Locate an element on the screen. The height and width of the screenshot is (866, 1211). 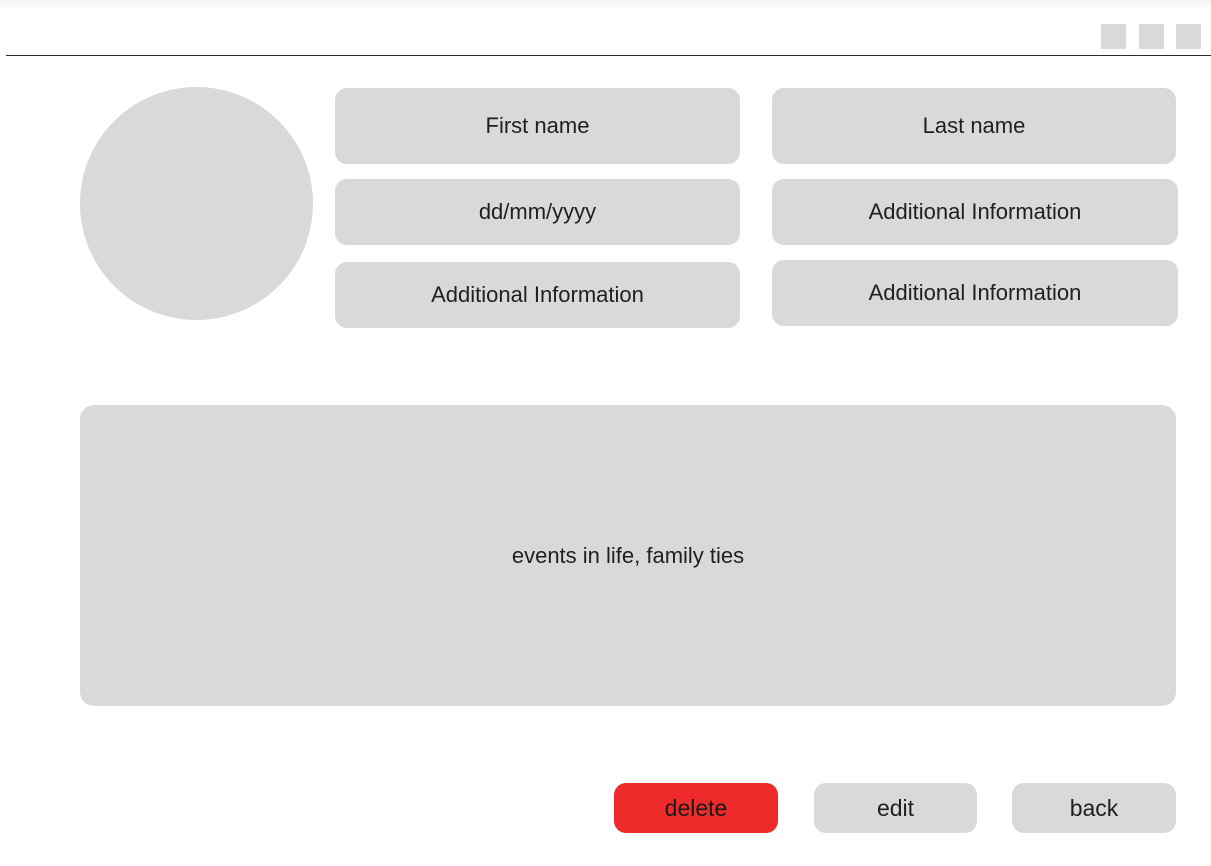
title-bar-divider is located at coordinates (608, 55).